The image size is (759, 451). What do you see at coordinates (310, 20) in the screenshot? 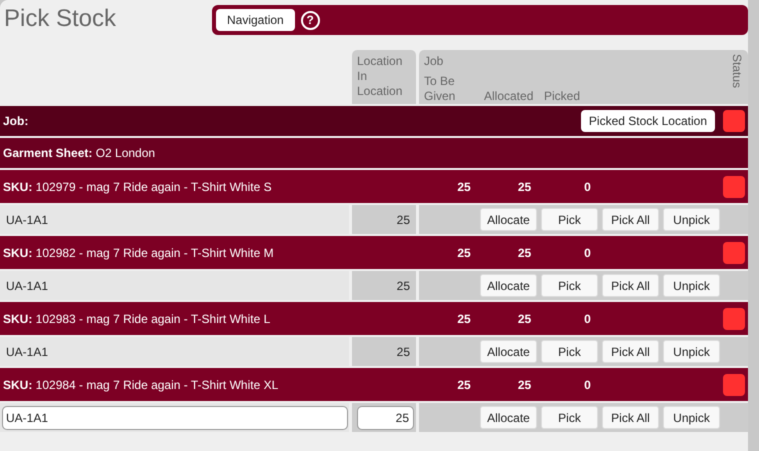
I see `help-icon: ?` at bounding box center [310, 20].